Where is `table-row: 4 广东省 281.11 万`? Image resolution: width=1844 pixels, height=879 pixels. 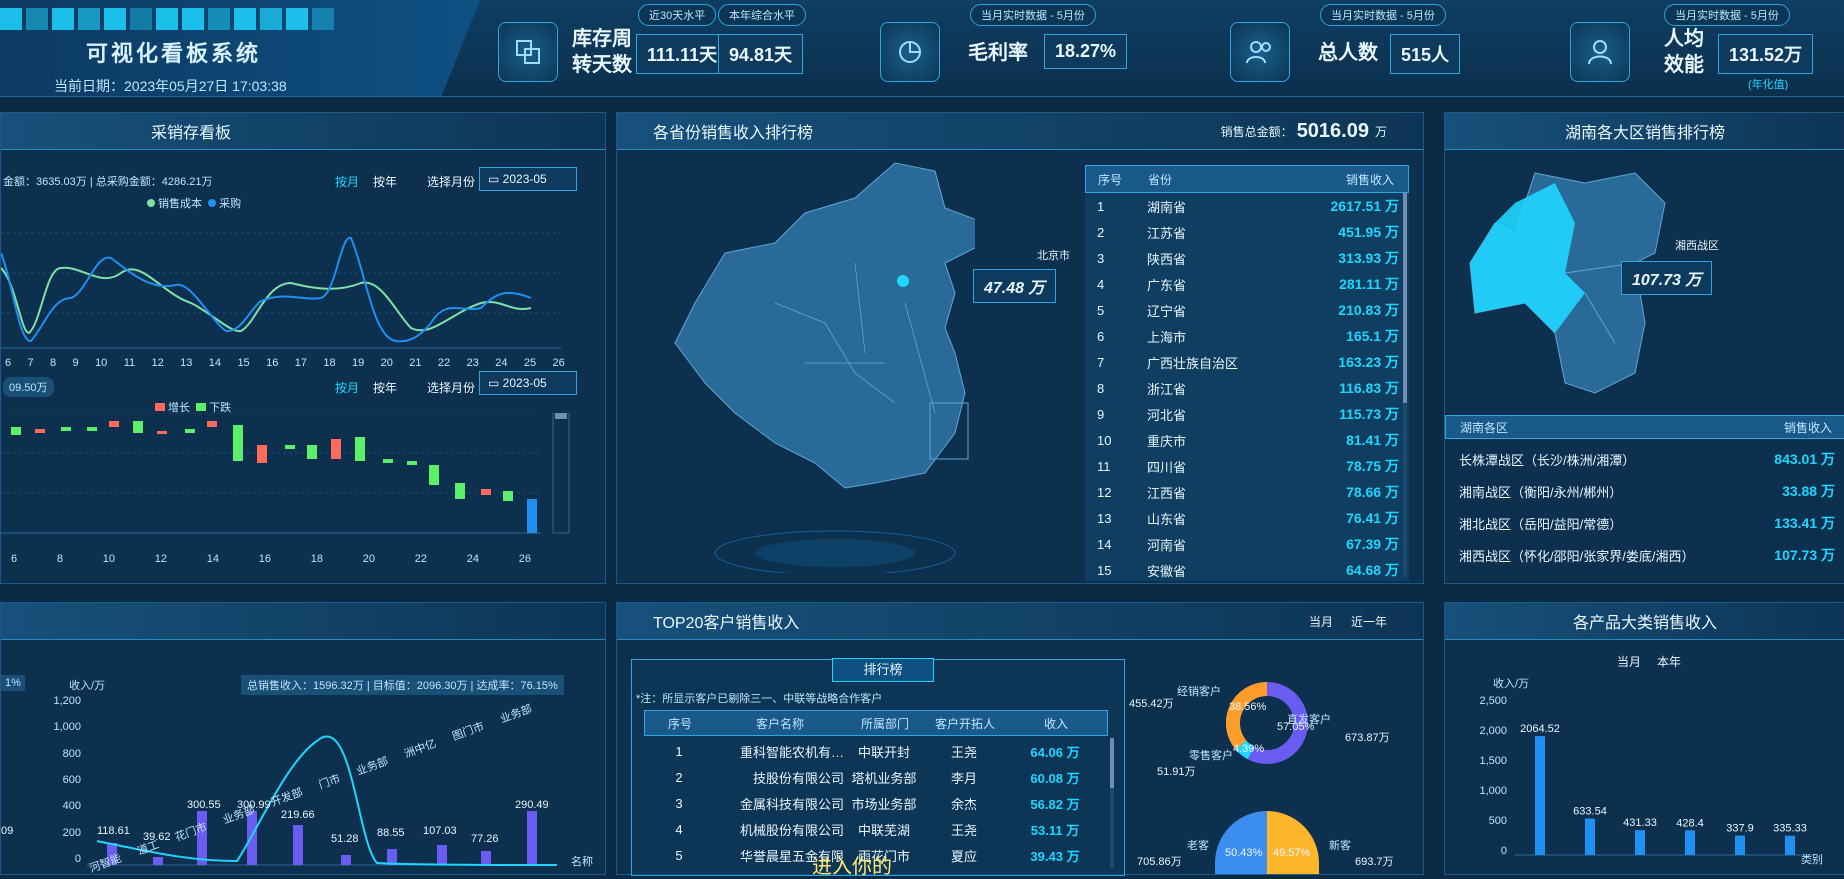
table-row: 4 广东省 281.11 万 is located at coordinates (1248, 284).